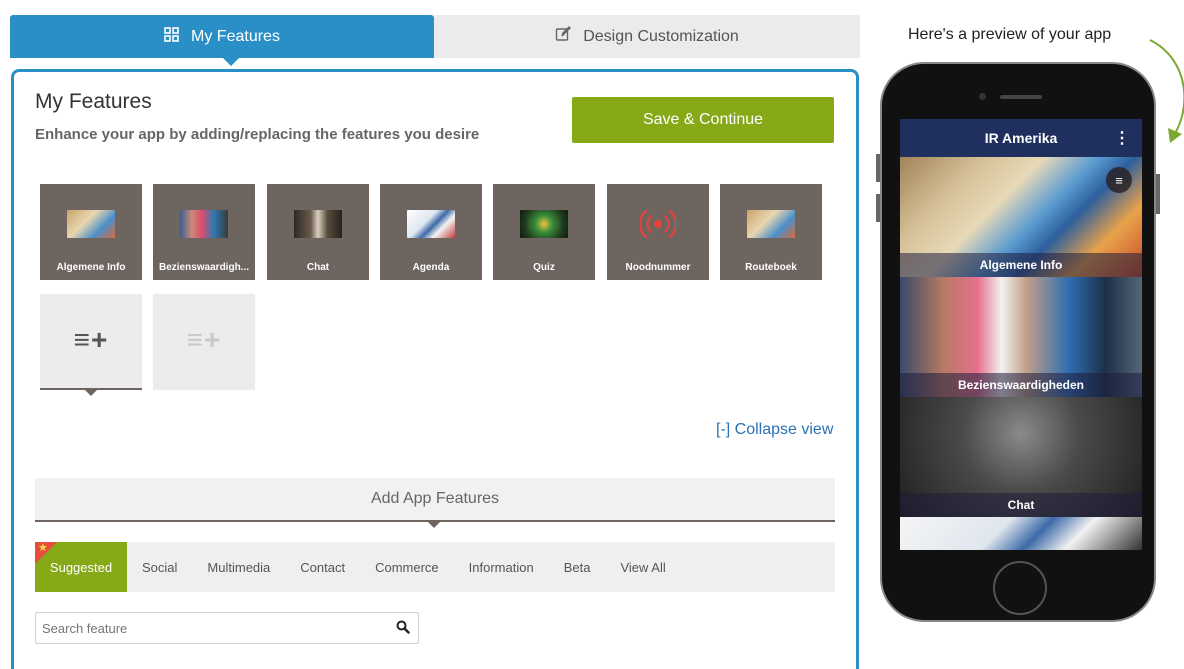 This screenshot has width=1184, height=669. Describe the element at coordinates (1158, 194) in the screenshot. I see `power-button` at that location.